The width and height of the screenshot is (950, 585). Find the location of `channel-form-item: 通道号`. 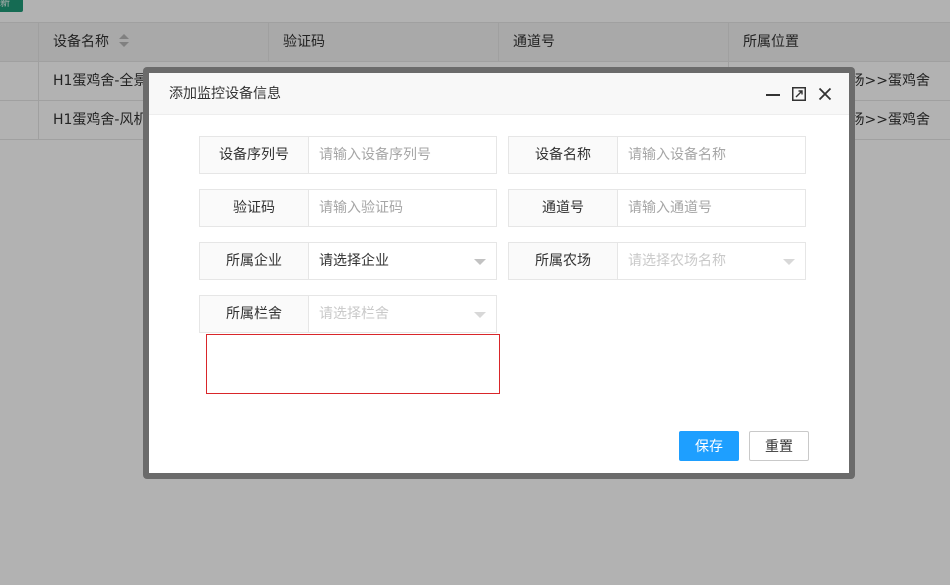

channel-form-item: 通道号 is located at coordinates (657, 208).